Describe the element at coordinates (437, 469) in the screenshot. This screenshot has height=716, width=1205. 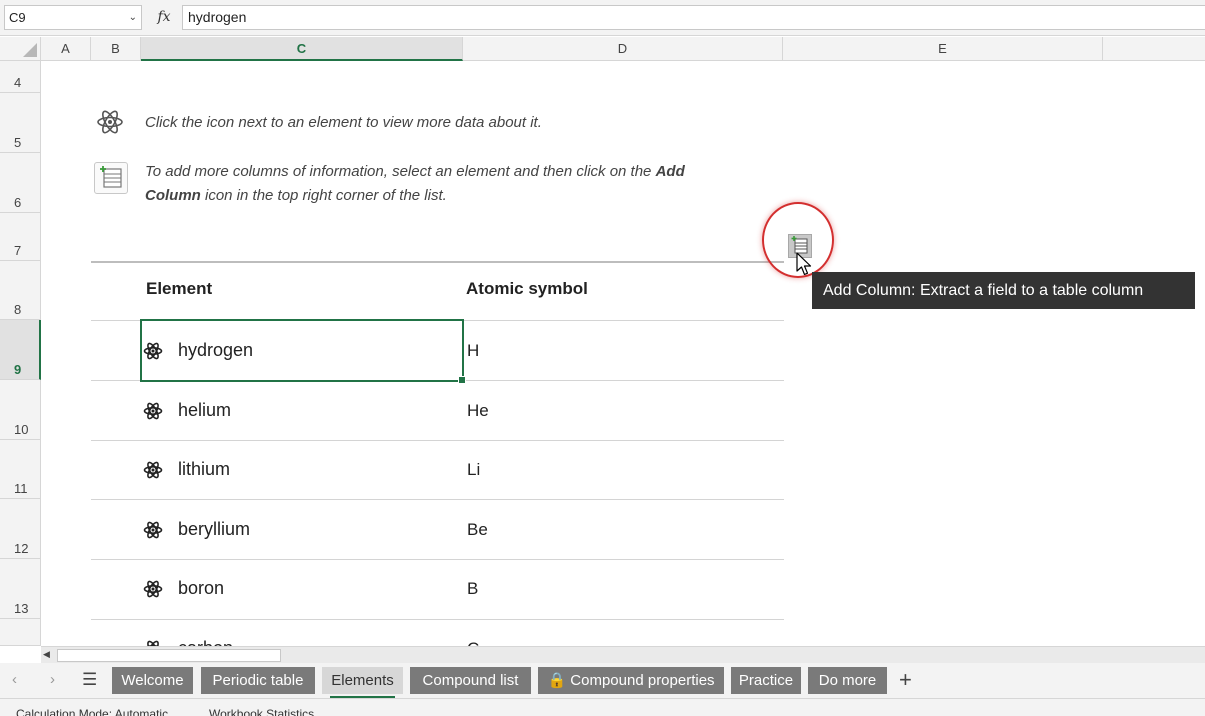
I see `table-row: lithium Li` at that location.